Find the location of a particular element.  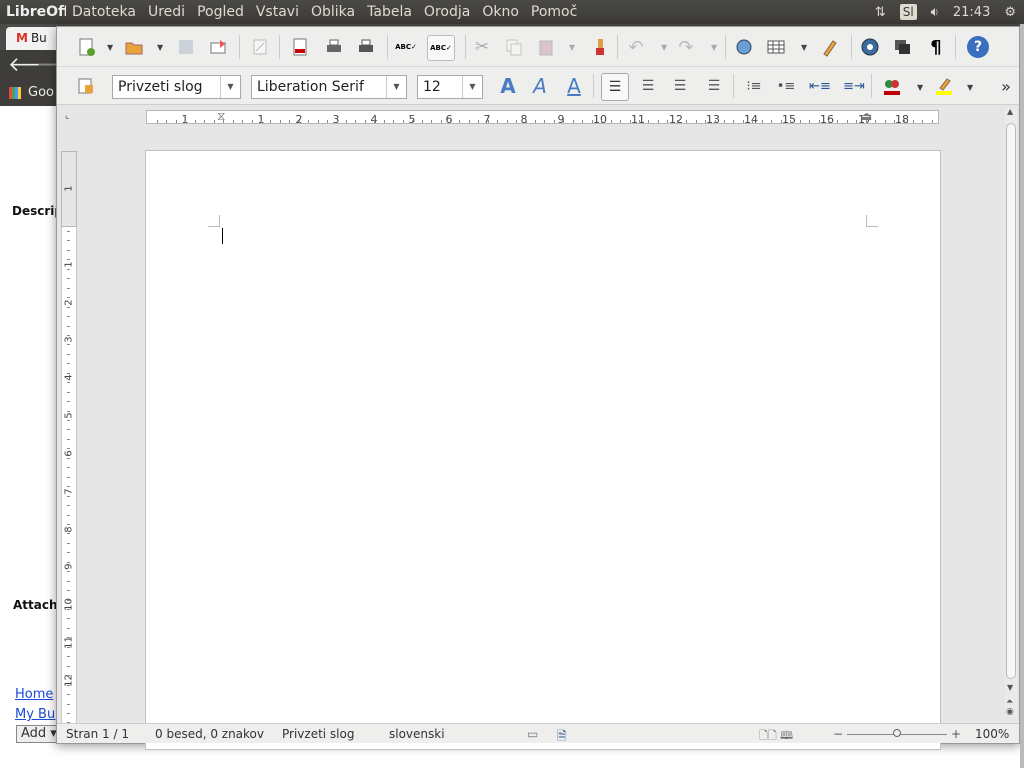

home-link: Home is located at coordinates (34, 694).